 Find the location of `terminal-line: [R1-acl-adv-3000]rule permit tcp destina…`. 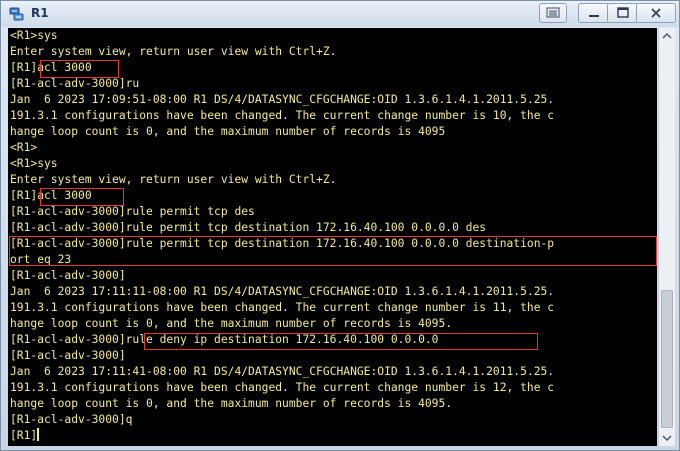

terminal-line: [R1-acl-adv-3000]rule permit tcp destina… is located at coordinates (248, 227).